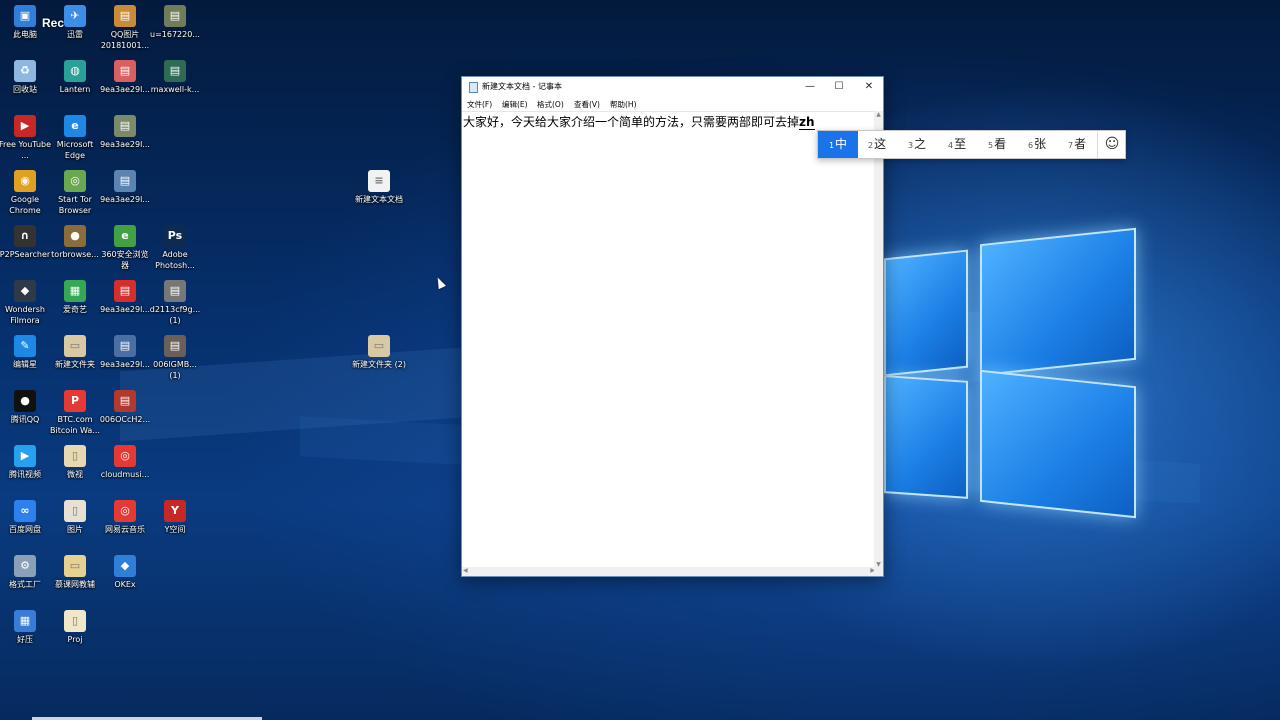 This screenshot has width=1280, height=720. I want to click on ime-candidate: 7者, so click(1077, 144).